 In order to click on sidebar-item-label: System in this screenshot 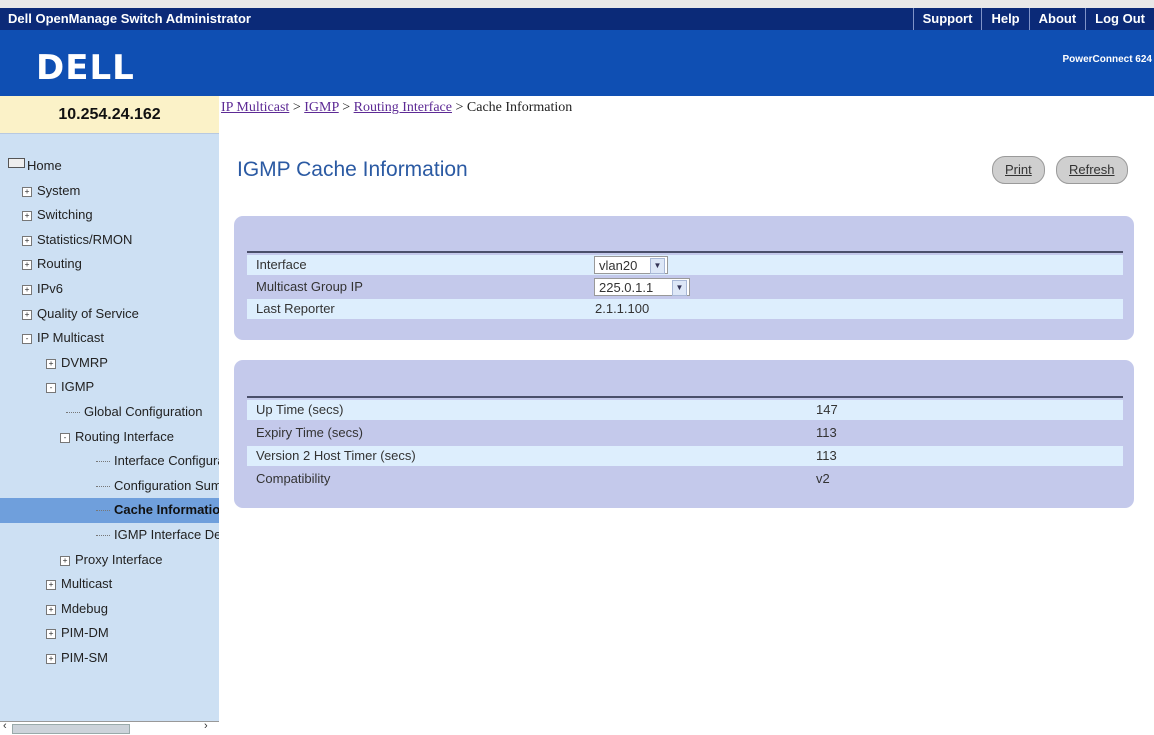, I will do `click(59, 190)`.